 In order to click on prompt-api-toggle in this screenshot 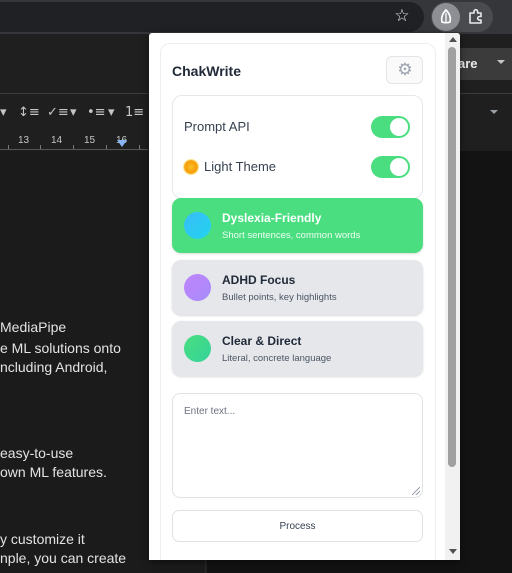, I will do `click(390, 127)`.